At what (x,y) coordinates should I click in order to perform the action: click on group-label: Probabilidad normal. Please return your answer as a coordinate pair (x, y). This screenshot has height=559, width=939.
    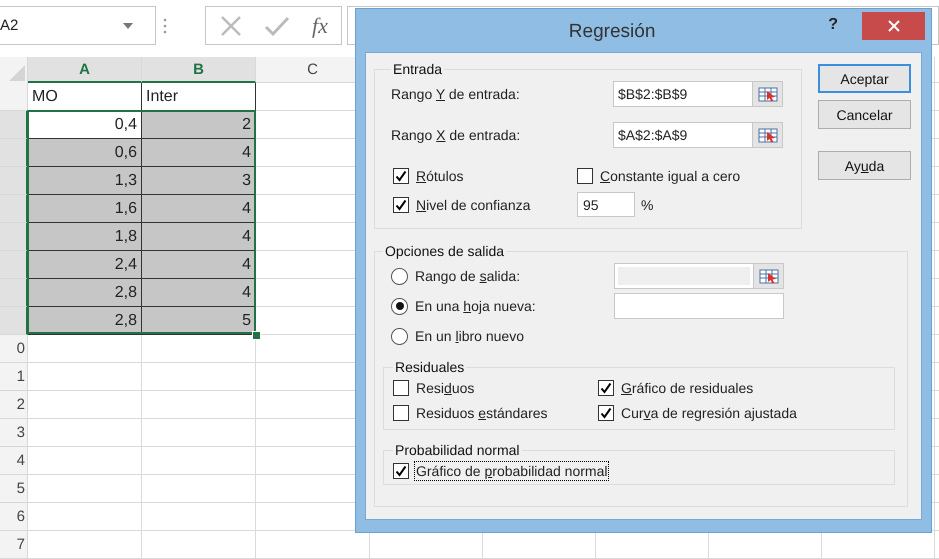
    Looking at the image, I should click on (457, 450).